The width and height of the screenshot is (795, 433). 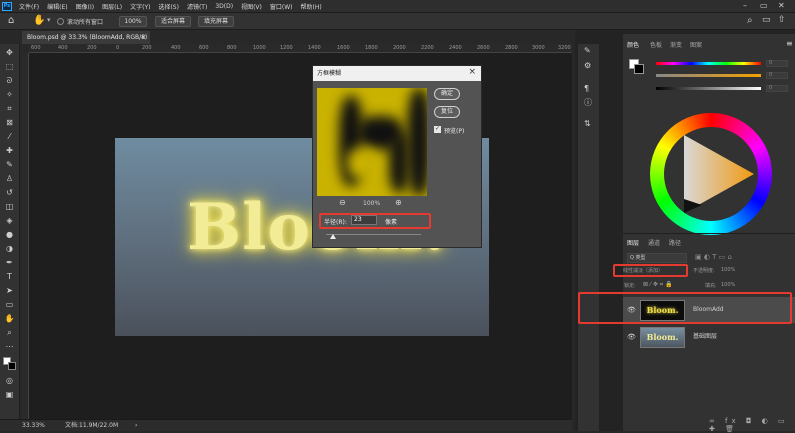 I want to click on magic-wand-tool-icon: ✧, so click(x=9, y=94).